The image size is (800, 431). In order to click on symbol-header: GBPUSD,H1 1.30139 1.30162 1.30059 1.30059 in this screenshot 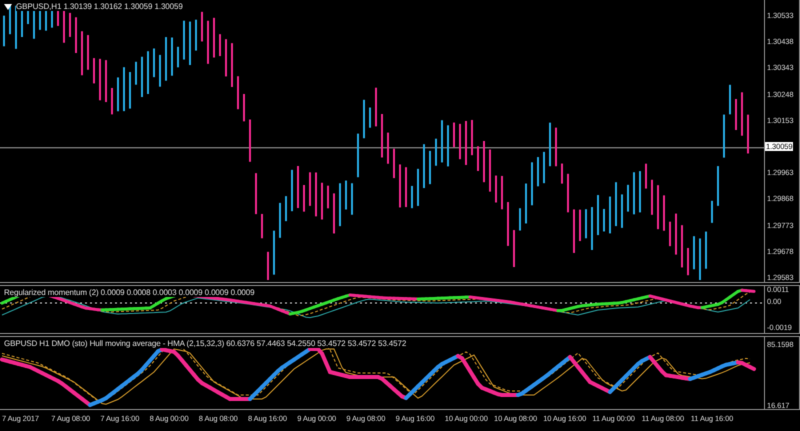, I will do `click(99, 6)`.